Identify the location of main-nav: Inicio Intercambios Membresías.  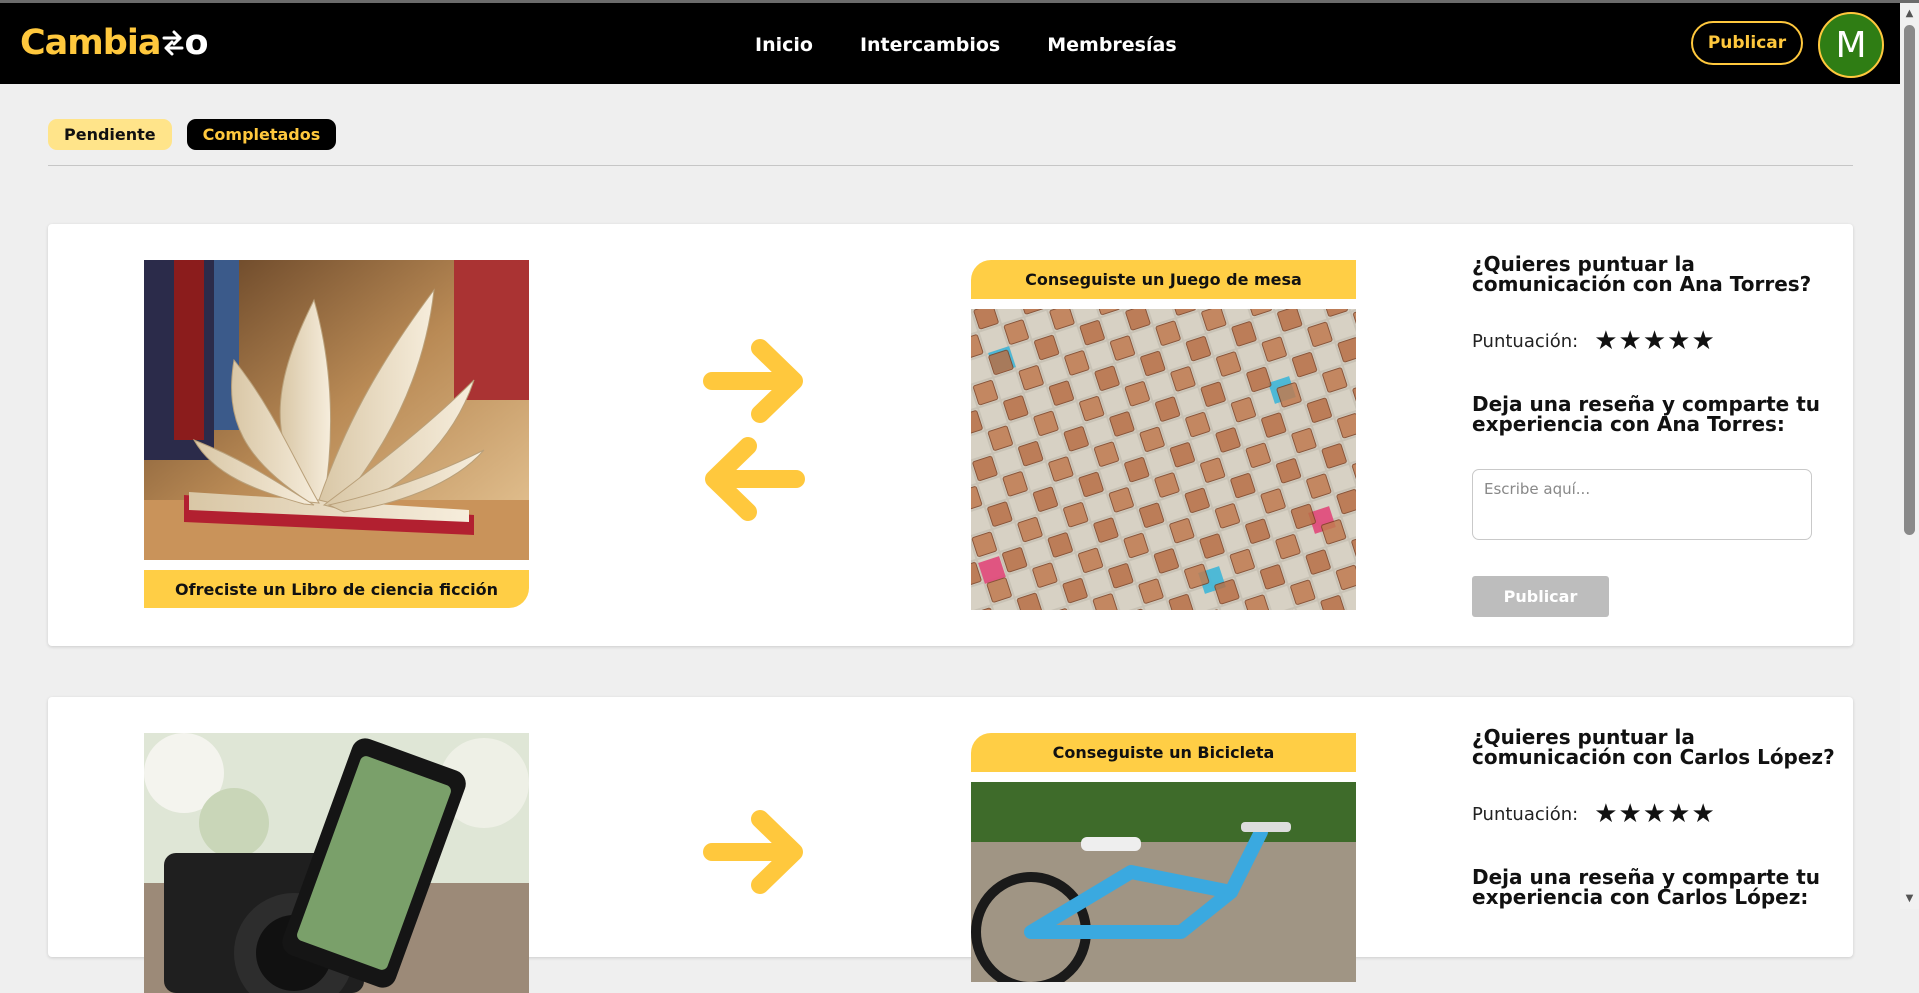
(966, 45).